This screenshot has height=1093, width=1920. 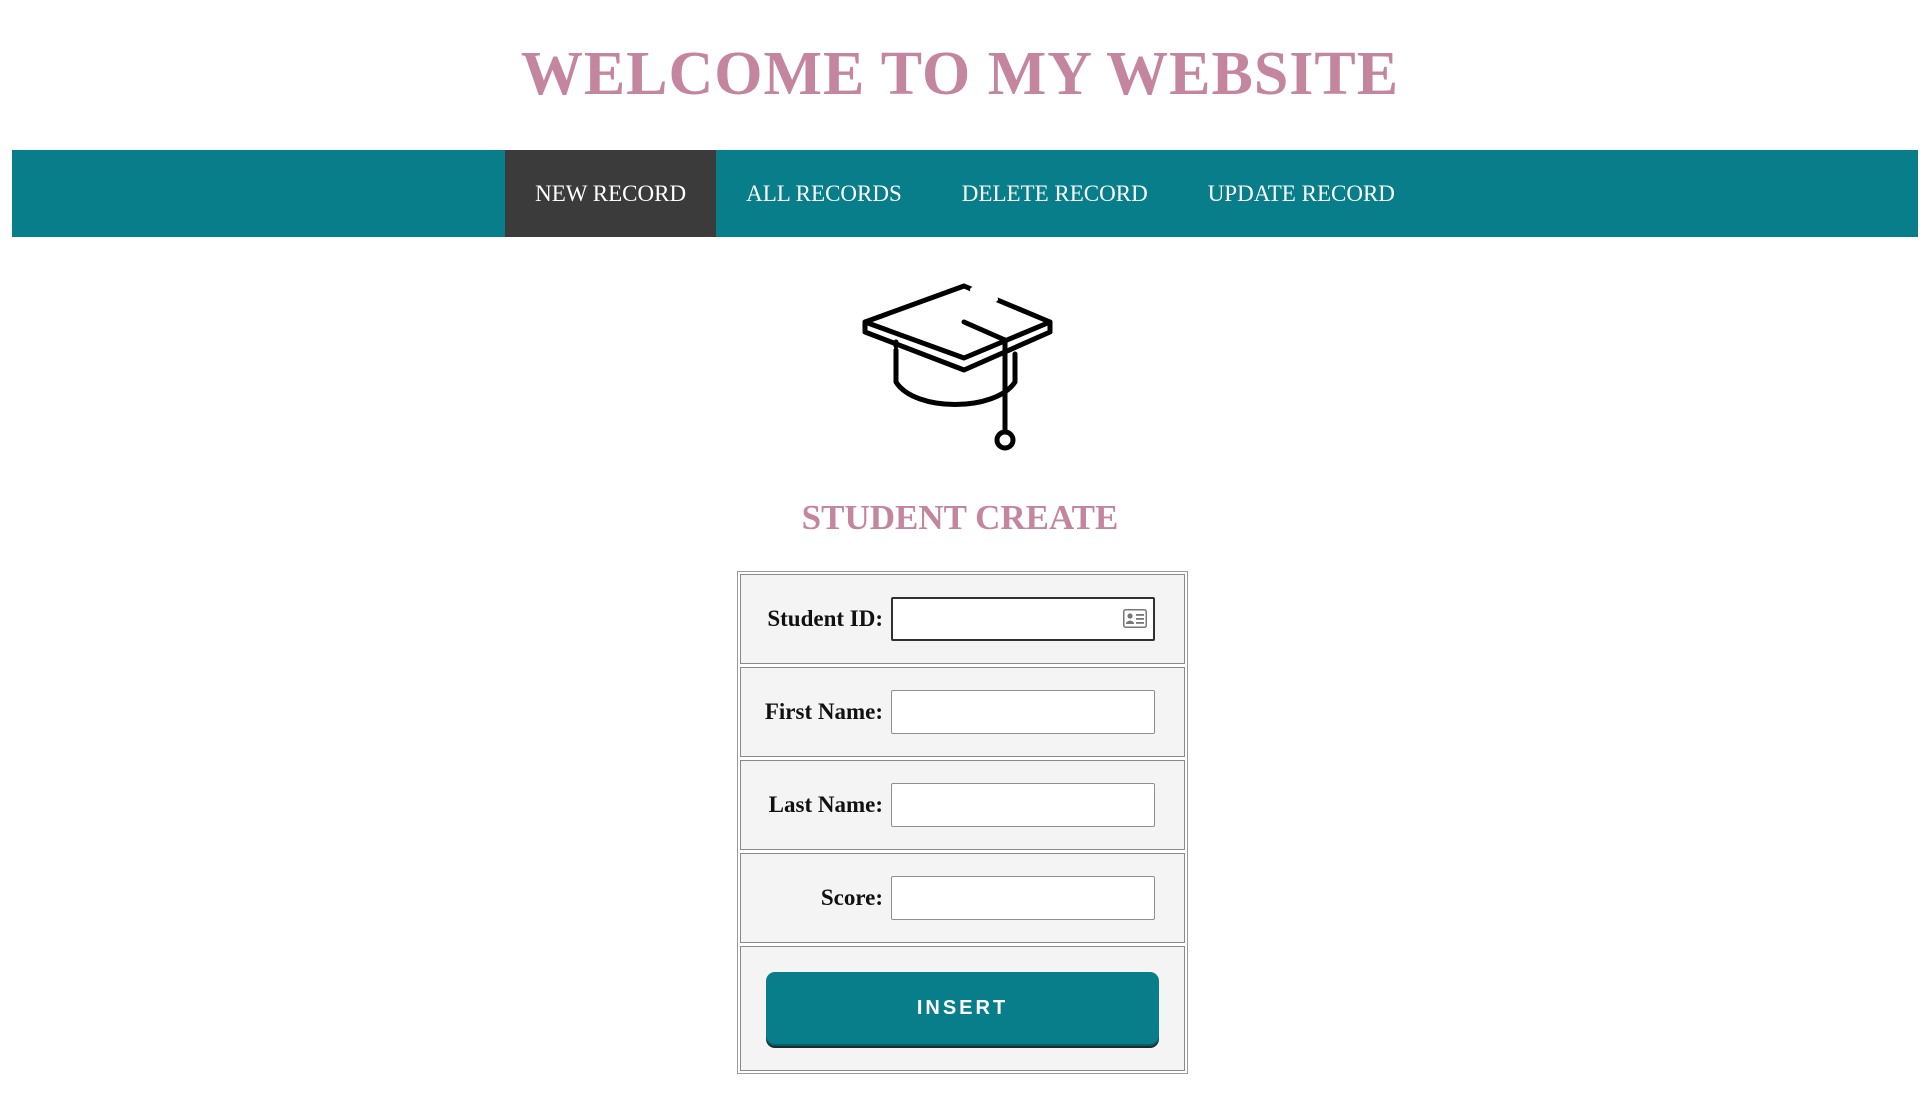 I want to click on last-name-input, so click(x=1023, y=805).